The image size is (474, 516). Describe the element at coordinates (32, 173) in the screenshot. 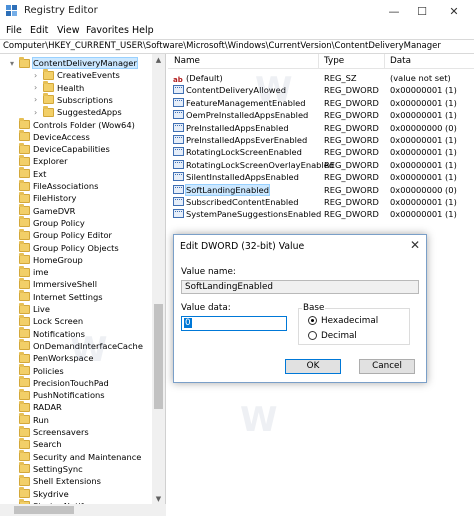

I see `tree-item: Ext` at that location.